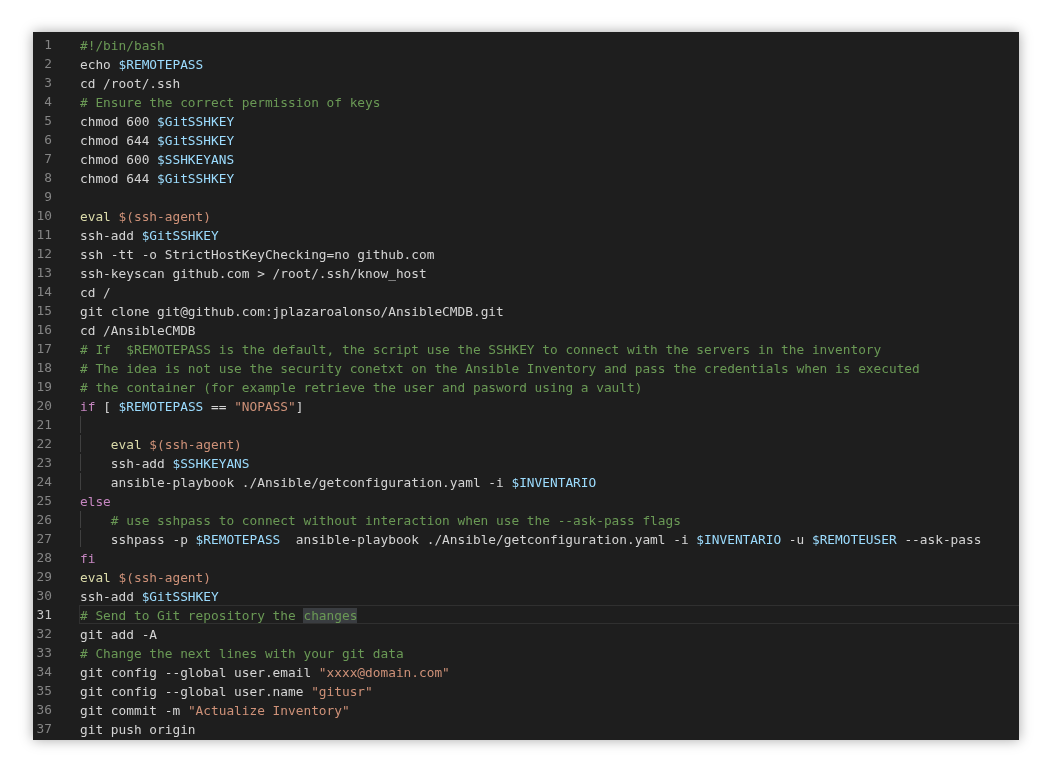  Describe the element at coordinates (138, 330) in the screenshot. I see `code-line: cd /AnsibleCMDB` at that location.